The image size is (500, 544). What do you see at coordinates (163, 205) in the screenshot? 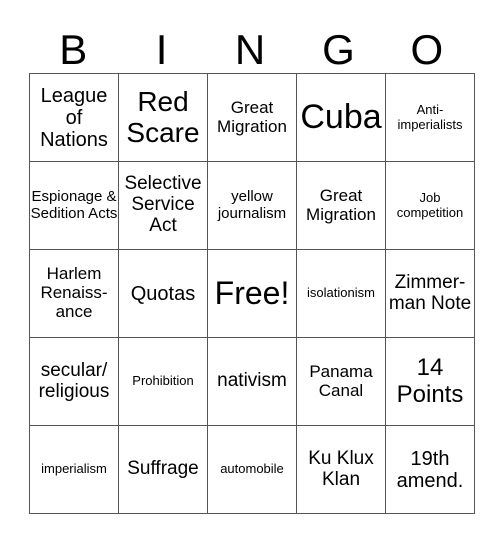
I see `bingo-cell: Selective Service Act` at bounding box center [163, 205].